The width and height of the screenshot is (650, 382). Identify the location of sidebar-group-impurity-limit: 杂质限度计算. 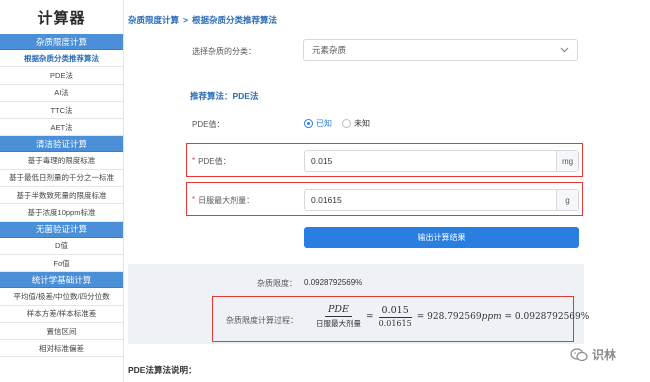
(61, 42).